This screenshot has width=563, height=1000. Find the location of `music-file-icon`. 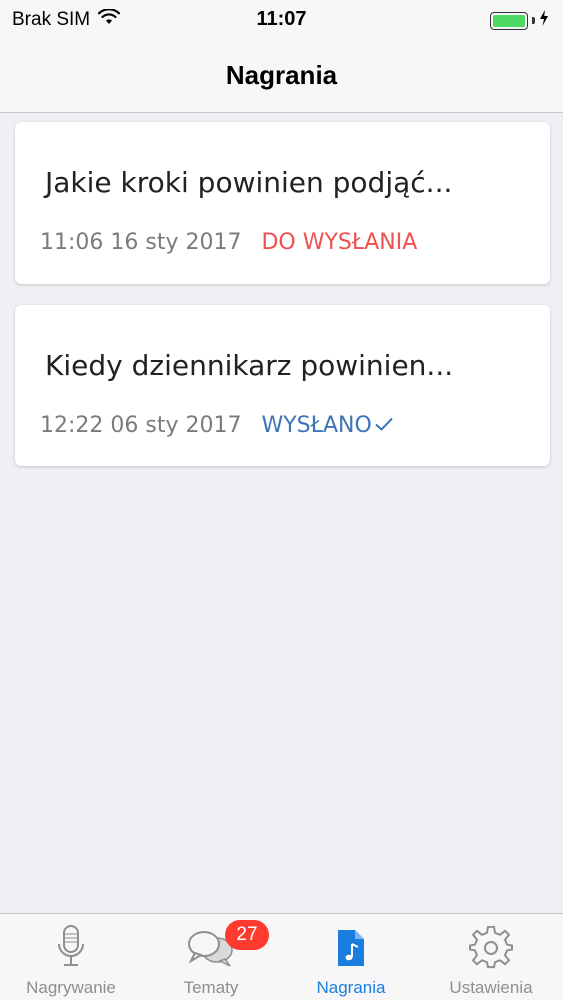

music-file-icon is located at coordinates (351, 950).